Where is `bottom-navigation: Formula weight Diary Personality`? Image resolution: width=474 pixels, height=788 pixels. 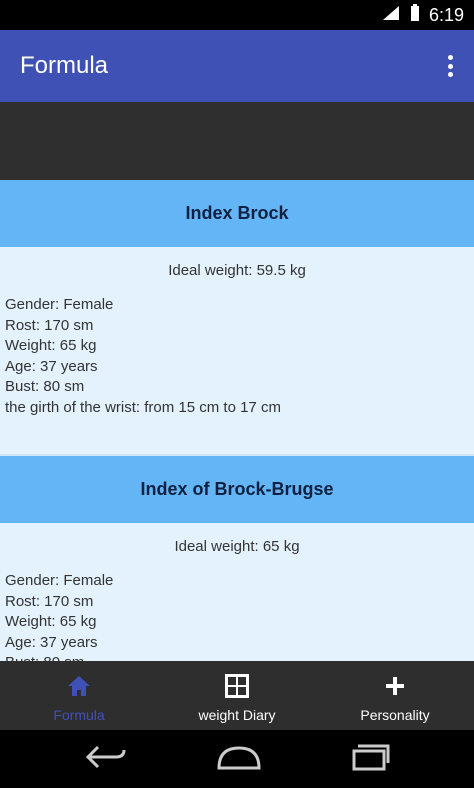
bottom-navigation: Formula weight Diary Personality is located at coordinates (237, 695).